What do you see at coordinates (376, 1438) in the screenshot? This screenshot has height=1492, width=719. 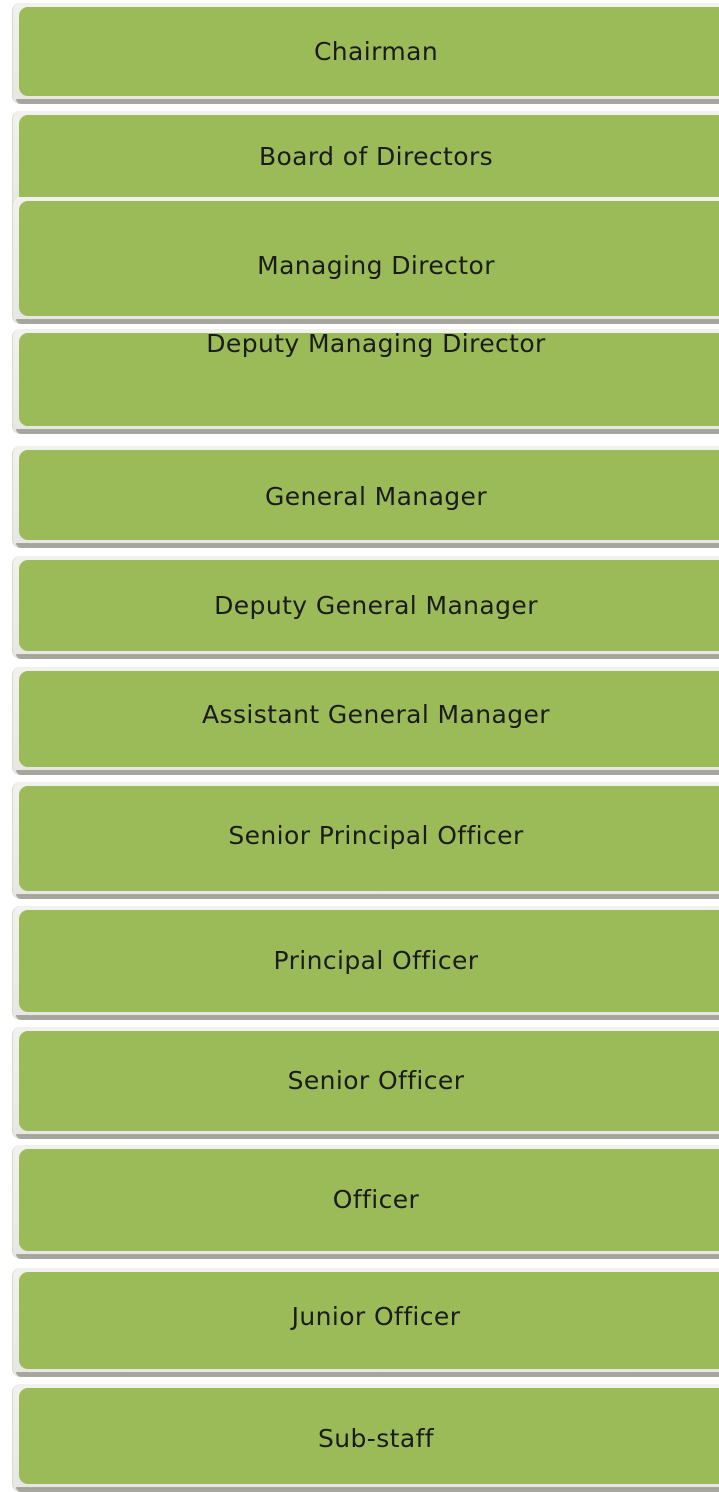 I see `level-label: Sub-staff` at bounding box center [376, 1438].